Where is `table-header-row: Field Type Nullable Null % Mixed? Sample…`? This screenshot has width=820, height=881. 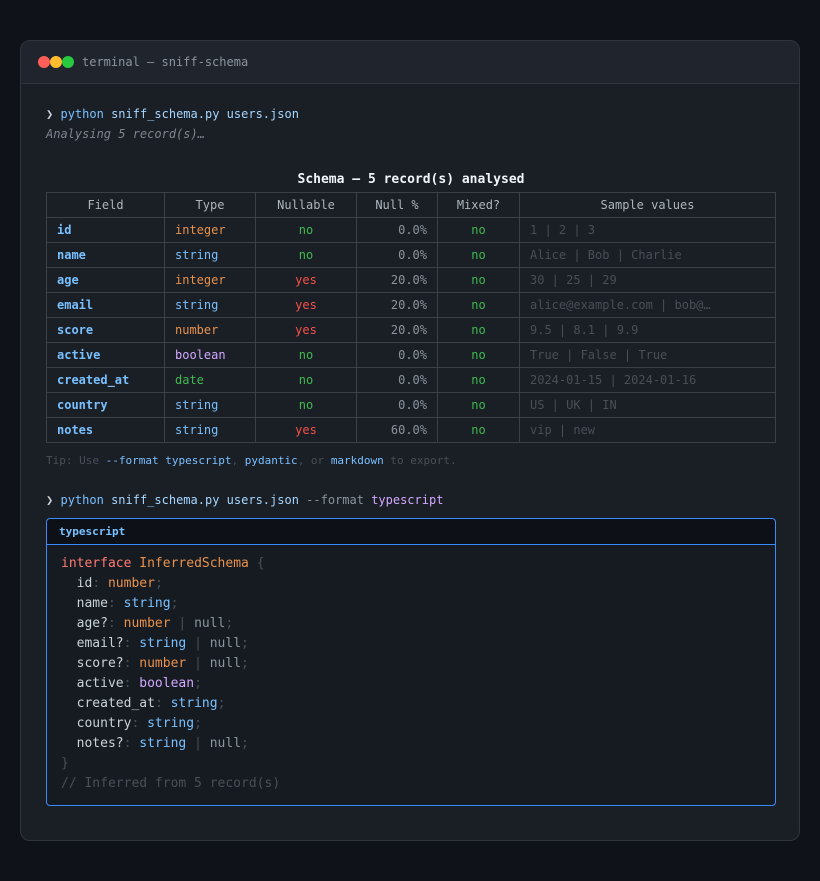 table-header-row: Field Type Nullable Null % Mixed? Sample… is located at coordinates (411, 205).